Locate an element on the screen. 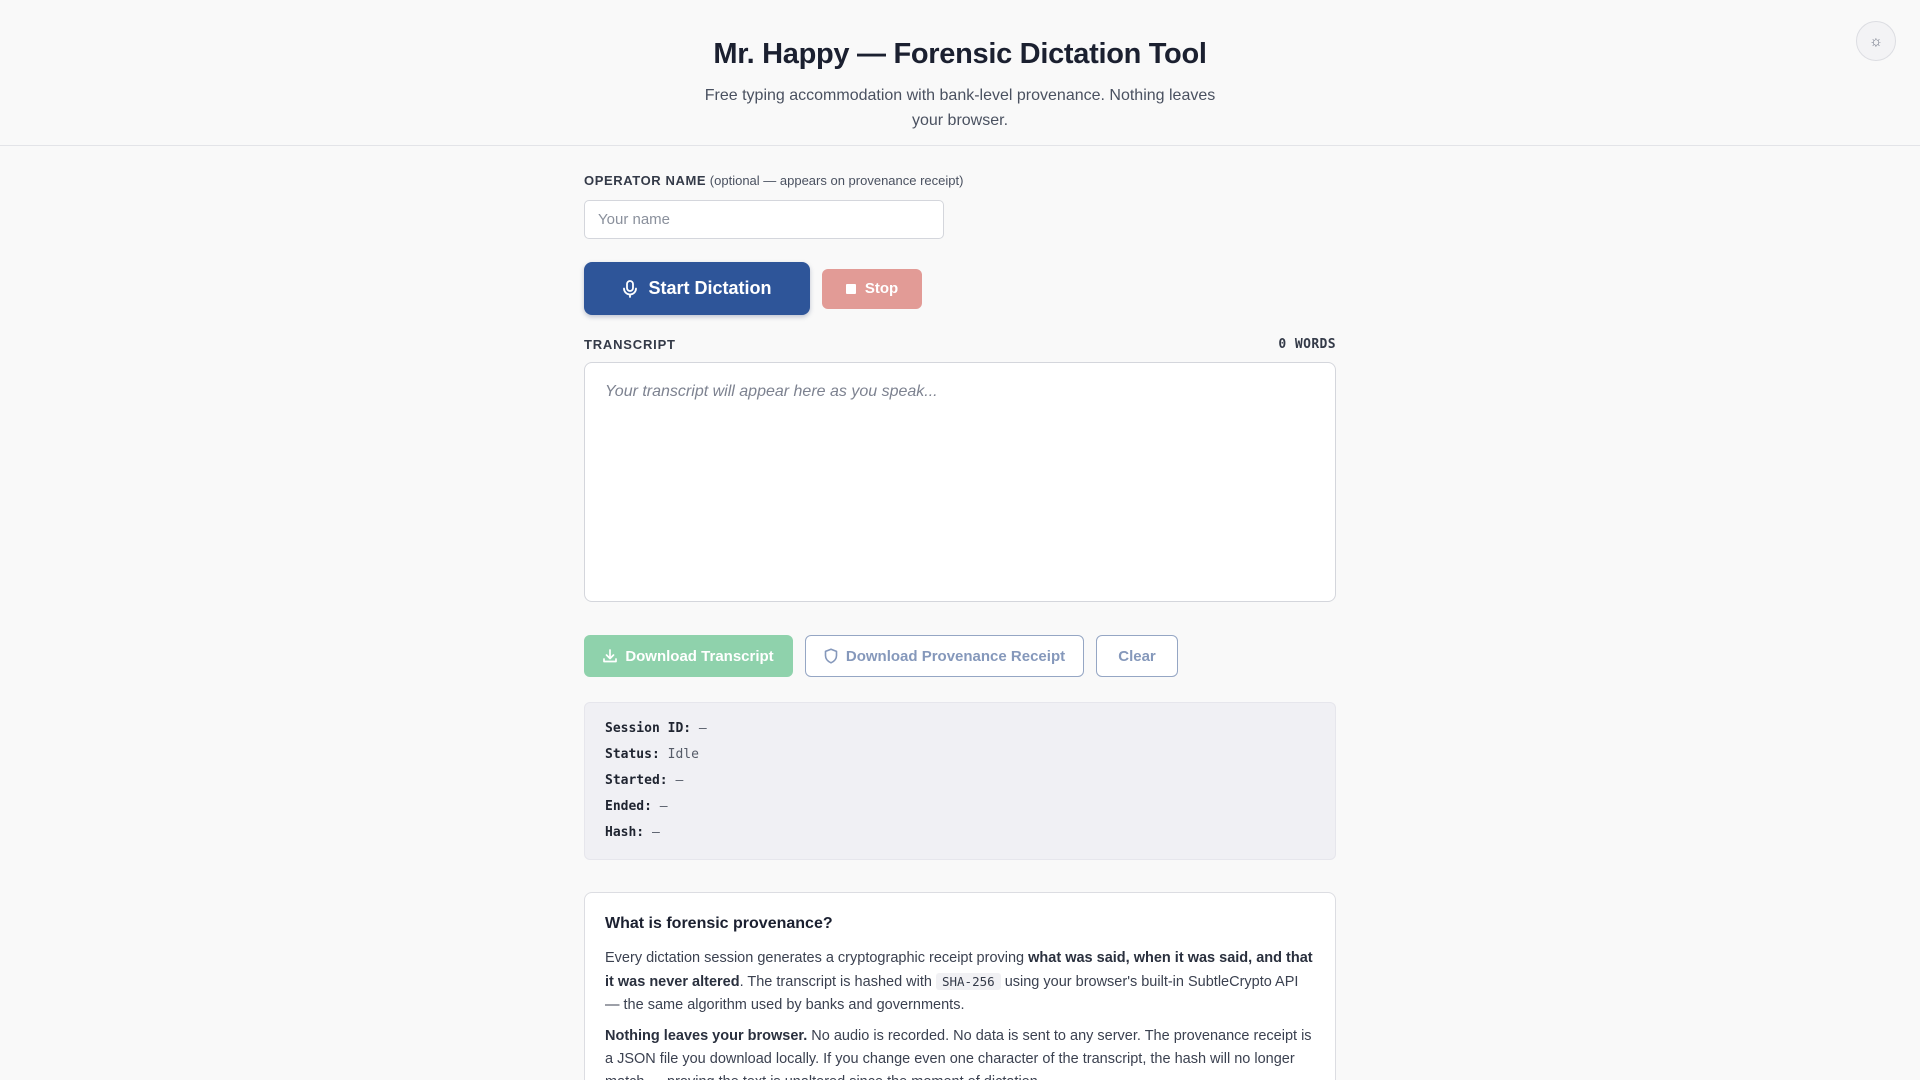 This screenshot has height=1080, width=1920. session-status-label: Status: is located at coordinates (632, 754).